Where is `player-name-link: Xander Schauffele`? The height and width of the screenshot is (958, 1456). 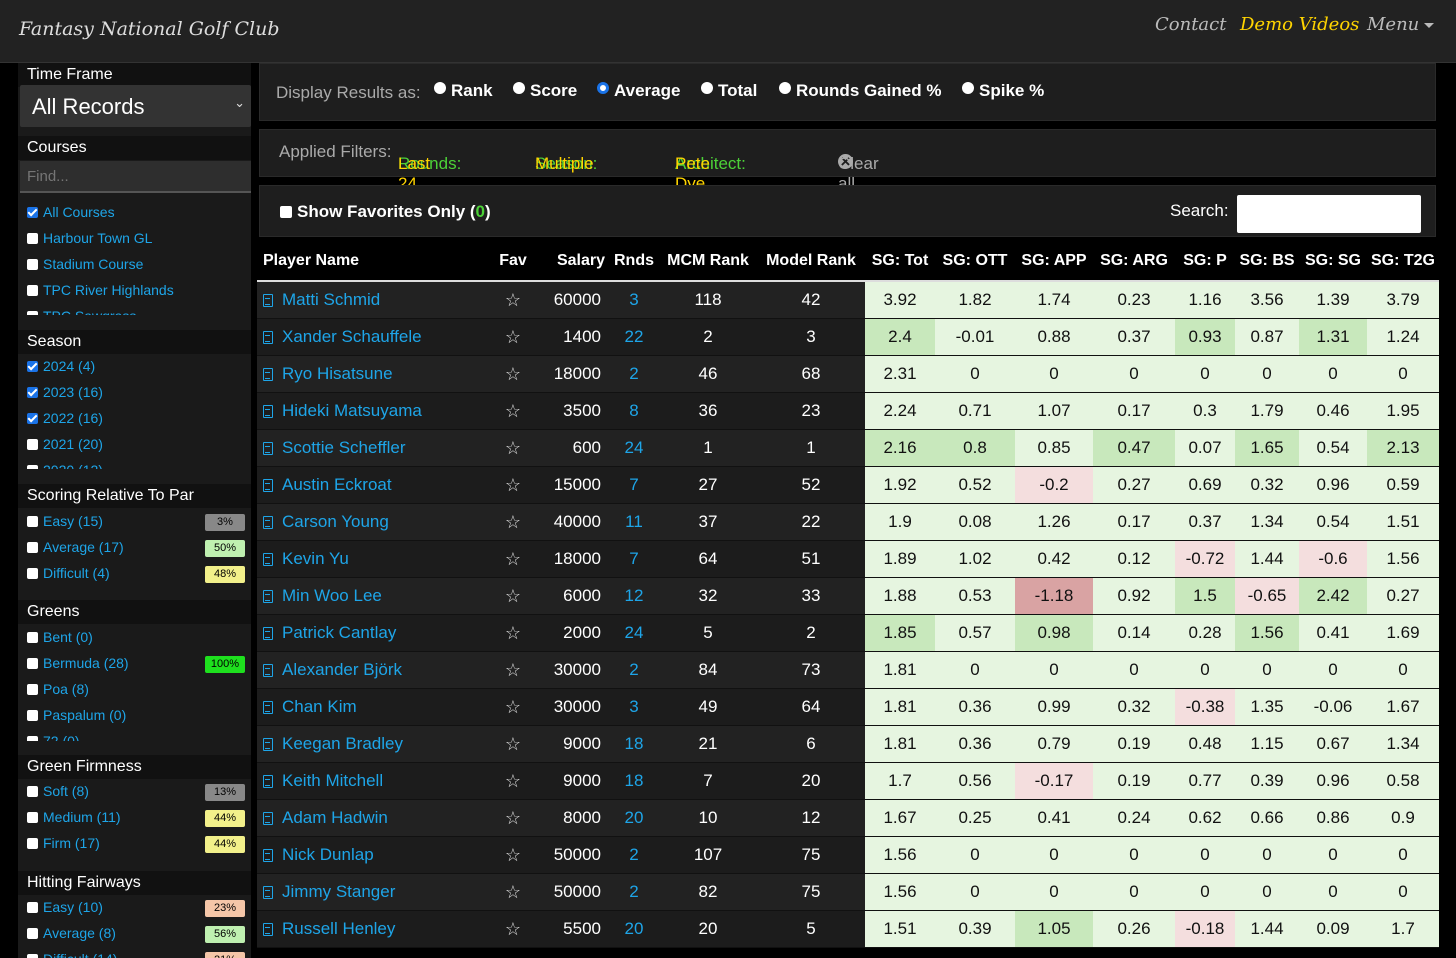
player-name-link: Xander Schauffele is located at coordinates (352, 336).